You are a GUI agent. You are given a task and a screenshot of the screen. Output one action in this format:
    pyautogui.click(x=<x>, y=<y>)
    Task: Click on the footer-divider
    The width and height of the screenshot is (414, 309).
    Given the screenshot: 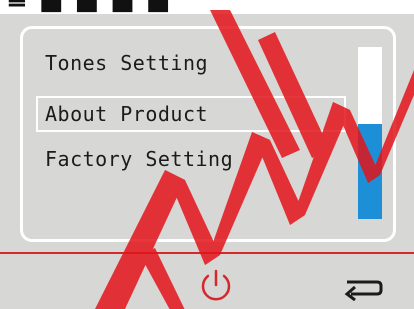 What is the action you would take?
    pyautogui.click(x=207, y=253)
    